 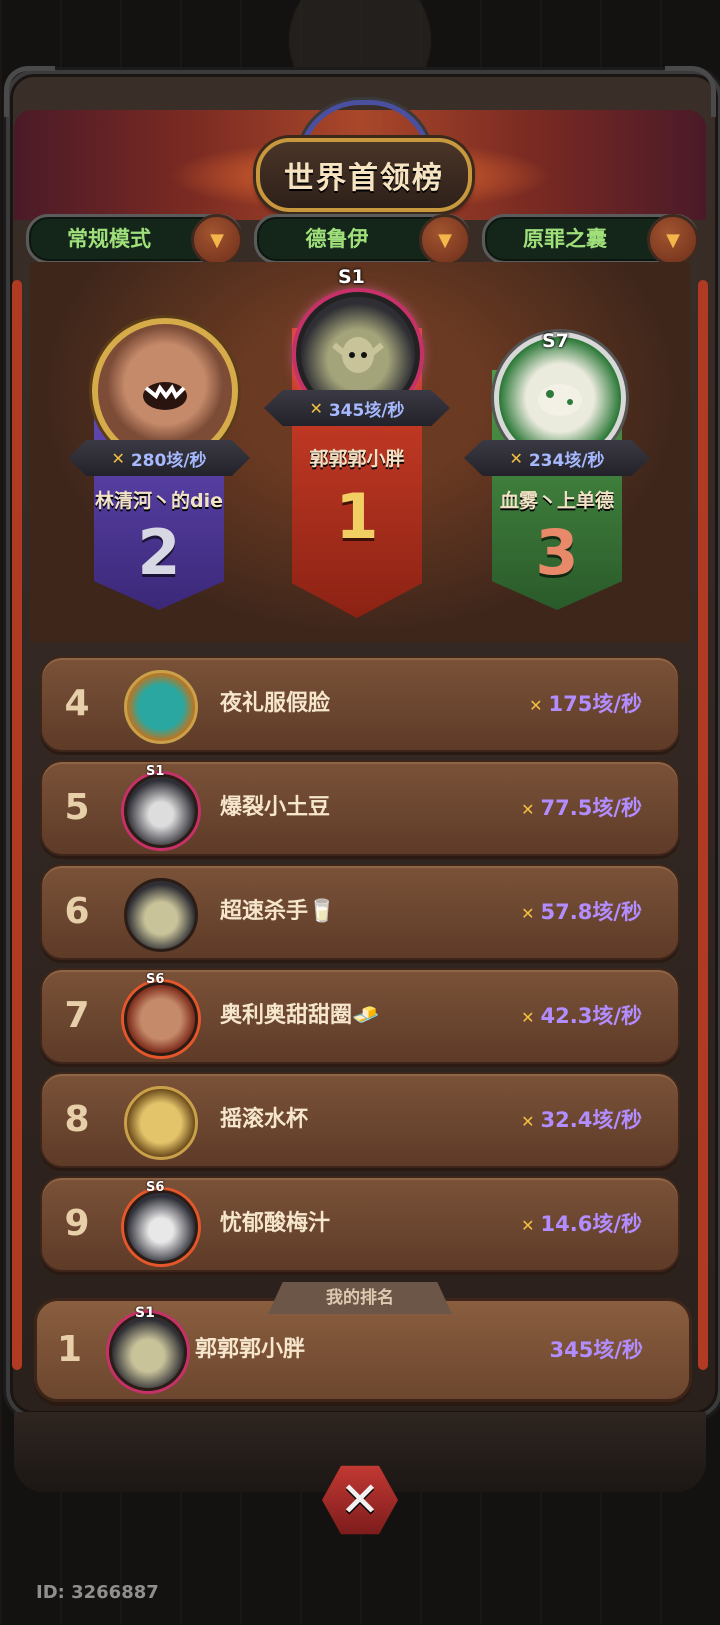 I want to click on my-rank-score: 345垓/秒, so click(x=596, y=1350).